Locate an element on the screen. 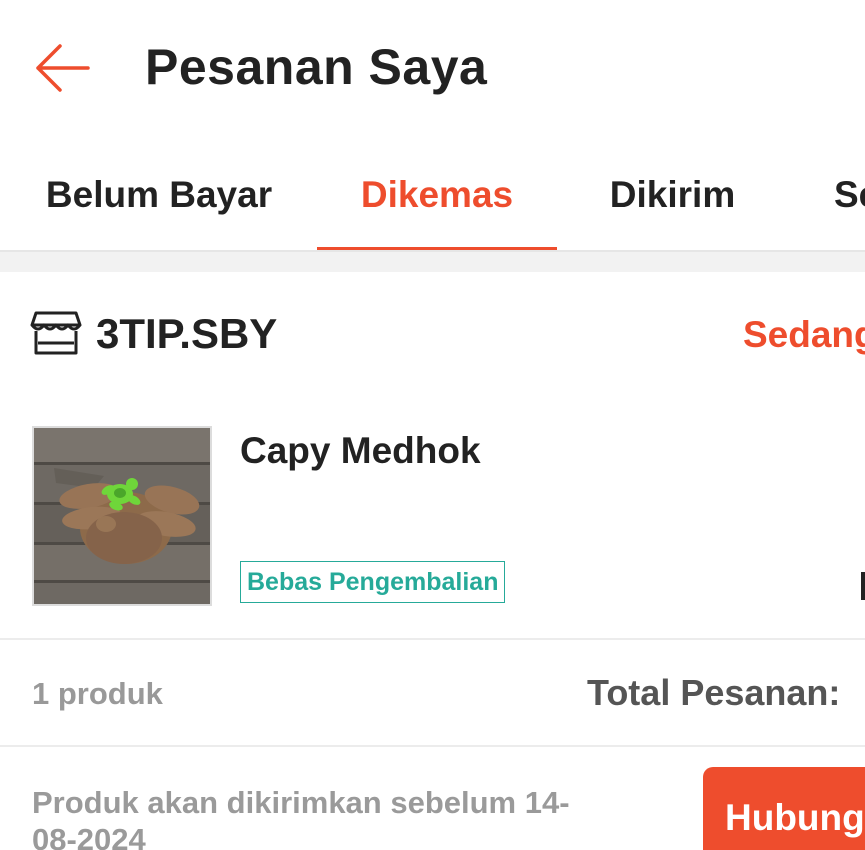 The height and width of the screenshot is (850, 865). tab-label: Dikirim is located at coordinates (672, 194).